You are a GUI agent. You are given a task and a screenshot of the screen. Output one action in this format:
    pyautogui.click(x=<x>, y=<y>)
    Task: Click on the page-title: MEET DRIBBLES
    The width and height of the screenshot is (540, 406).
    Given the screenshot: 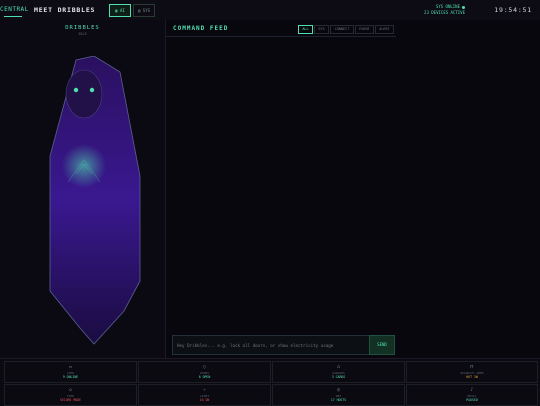 What is the action you would take?
    pyautogui.click(x=65, y=10)
    